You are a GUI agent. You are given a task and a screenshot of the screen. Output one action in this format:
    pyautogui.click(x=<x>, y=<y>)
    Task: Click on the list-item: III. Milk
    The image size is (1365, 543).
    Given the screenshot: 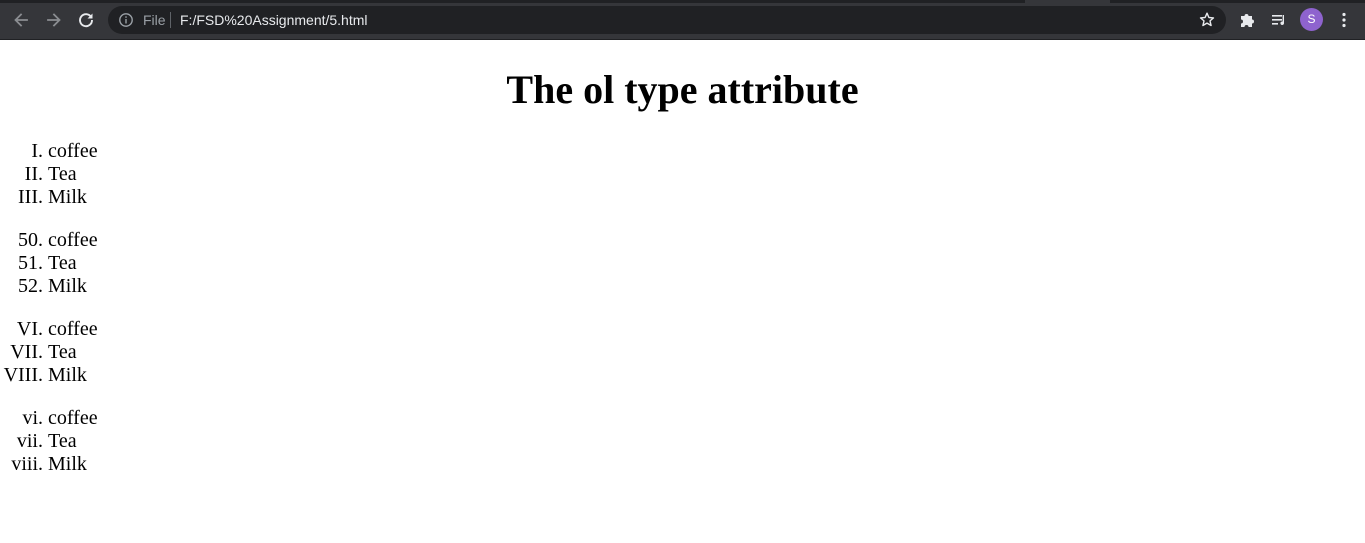 What is the action you would take?
    pyautogui.click(x=70, y=197)
    